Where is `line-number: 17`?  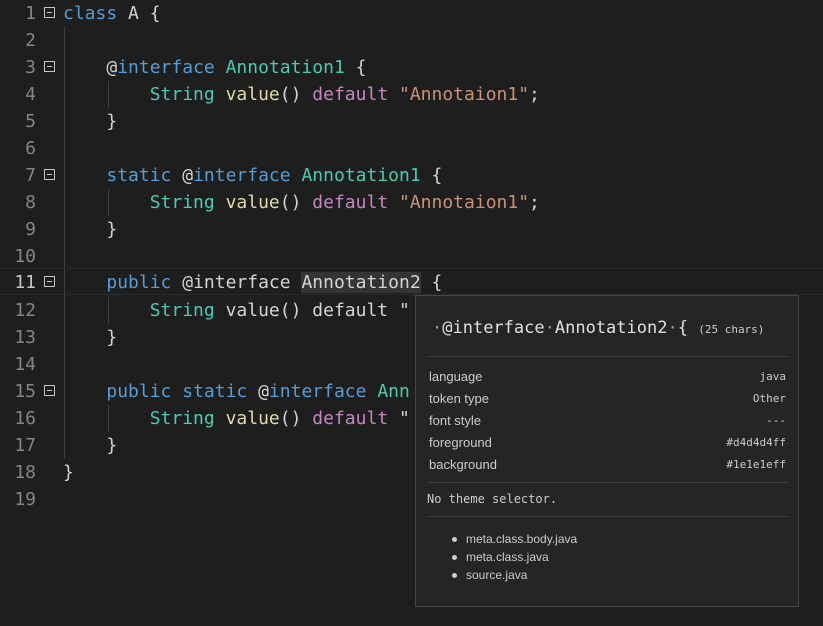 line-number: 17 is located at coordinates (25, 445).